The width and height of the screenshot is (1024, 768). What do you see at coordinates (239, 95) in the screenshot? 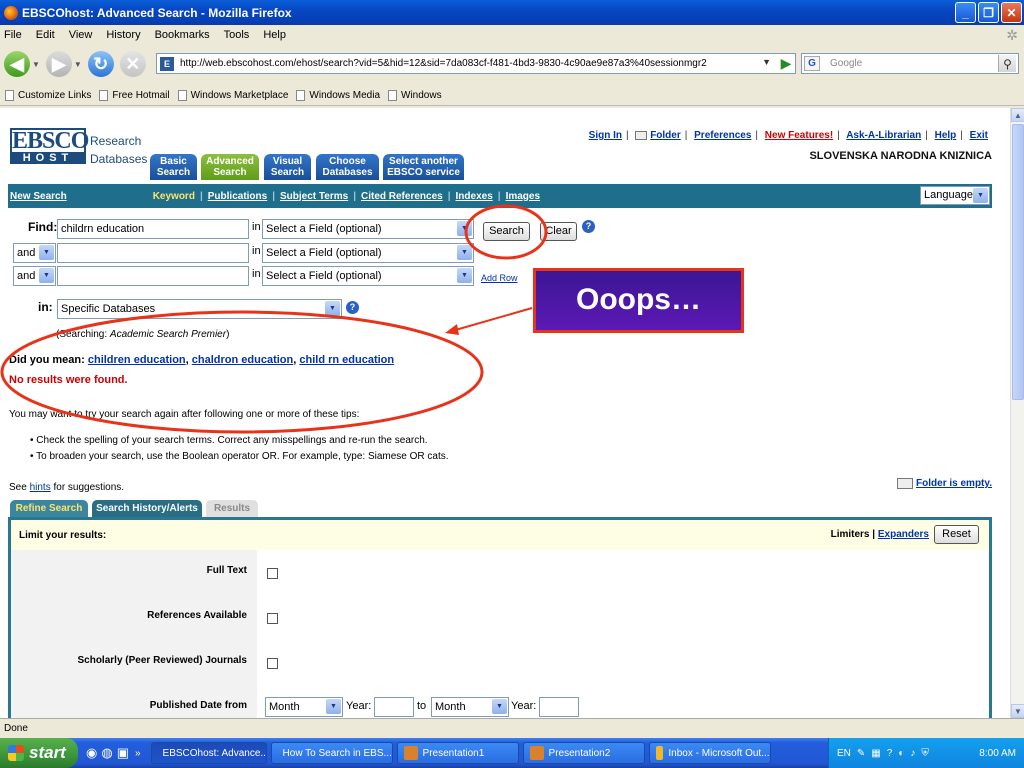
I see `bookmark-label: Windows Marketplace` at bounding box center [239, 95].